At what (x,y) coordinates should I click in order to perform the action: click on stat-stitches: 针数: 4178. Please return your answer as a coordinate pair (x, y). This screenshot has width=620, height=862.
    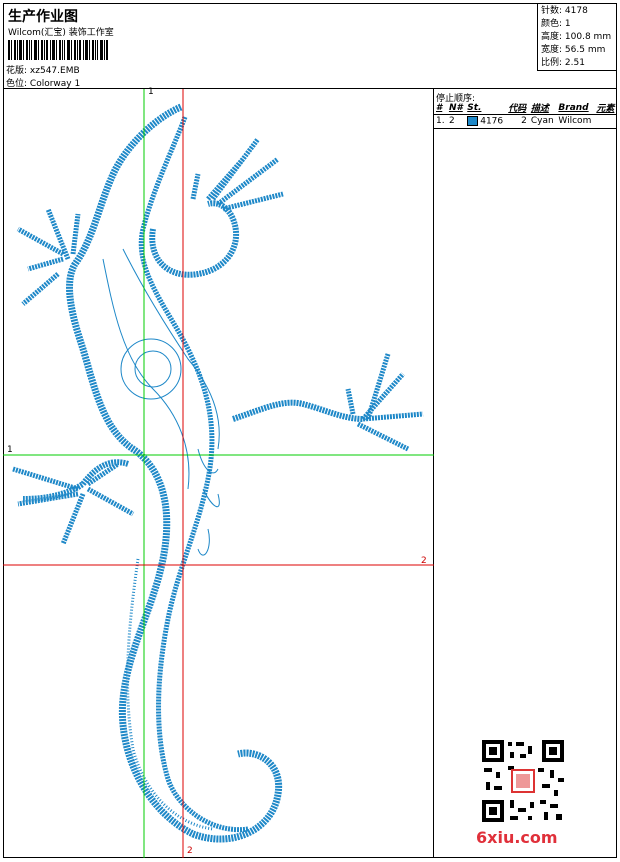
    Looking at the image, I should click on (564, 11).